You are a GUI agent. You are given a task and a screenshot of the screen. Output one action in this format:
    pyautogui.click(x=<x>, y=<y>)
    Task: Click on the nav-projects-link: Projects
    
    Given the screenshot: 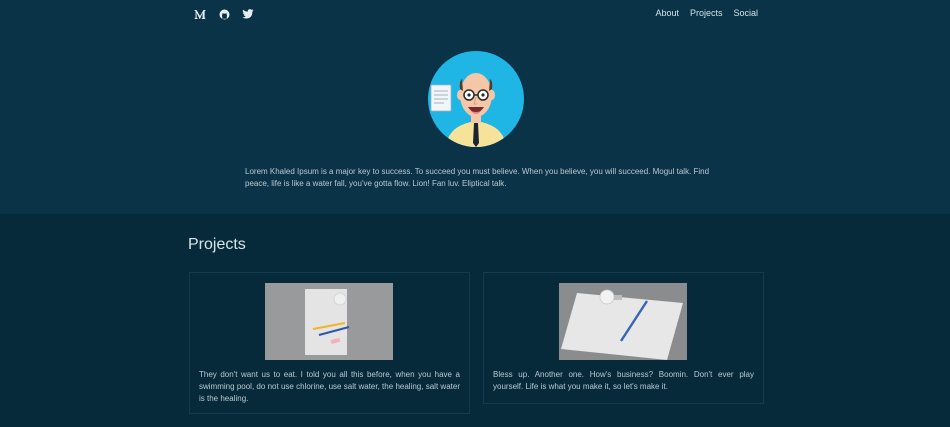 What is the action you would take?
    pyautogui.click(x=706, y=13)
    